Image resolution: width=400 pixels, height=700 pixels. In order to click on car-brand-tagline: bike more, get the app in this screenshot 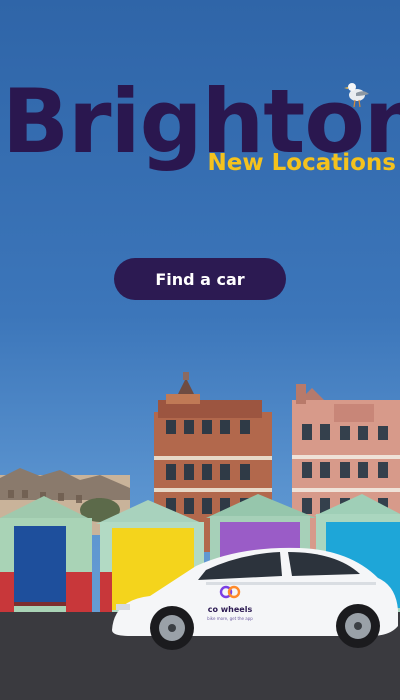, I will do `click(230, 618)`.